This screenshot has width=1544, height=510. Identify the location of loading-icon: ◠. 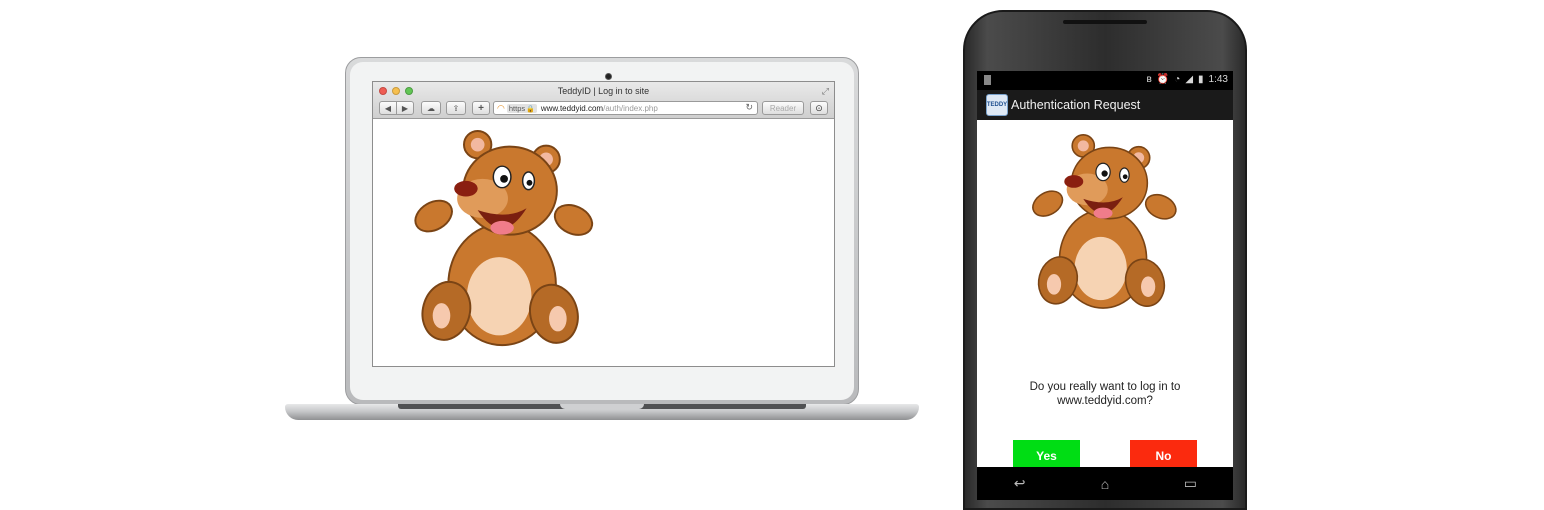
(501, 107).